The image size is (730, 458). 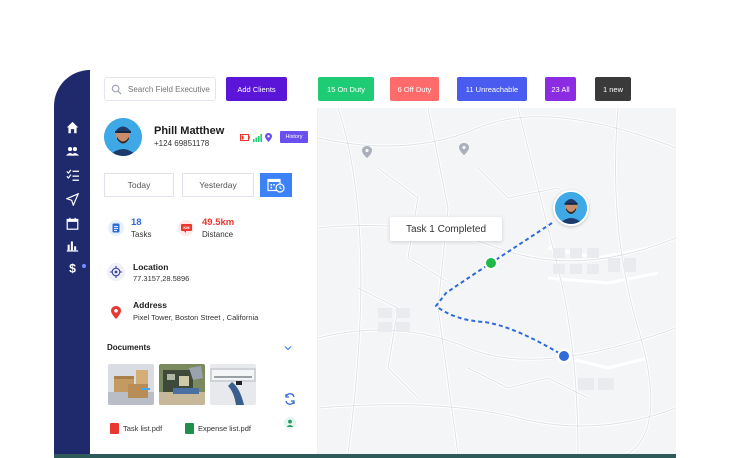 What do you see at coordinates (116, 312) in the screenshot?
I see `address-pin-icon` at bounding box center [116, 312].